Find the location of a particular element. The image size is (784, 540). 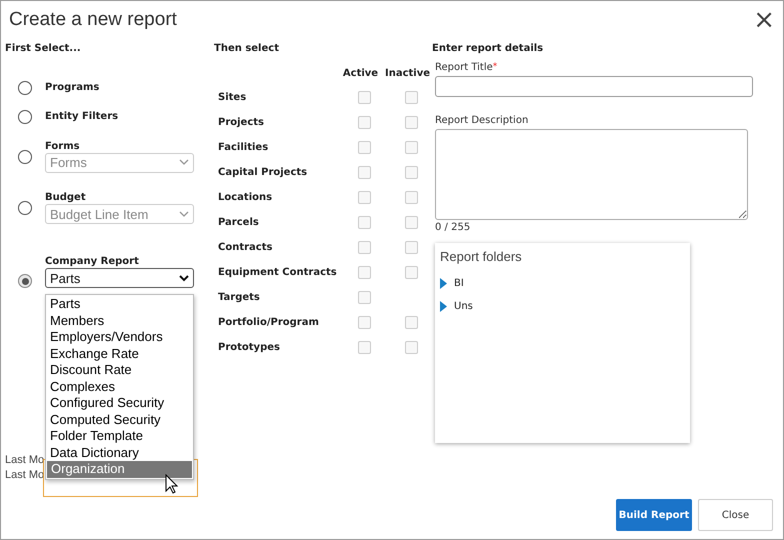

entity-label: Projects is located at coordinates (242, 122).